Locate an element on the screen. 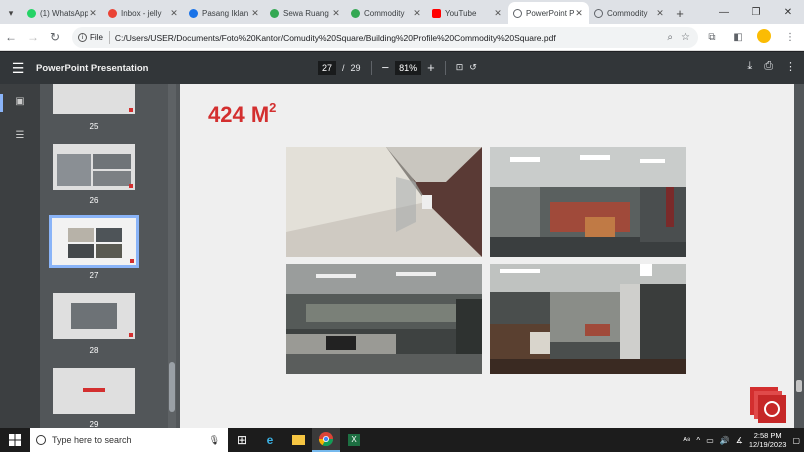  thumbnail-label: 26 is located at coordinates (94, 200).